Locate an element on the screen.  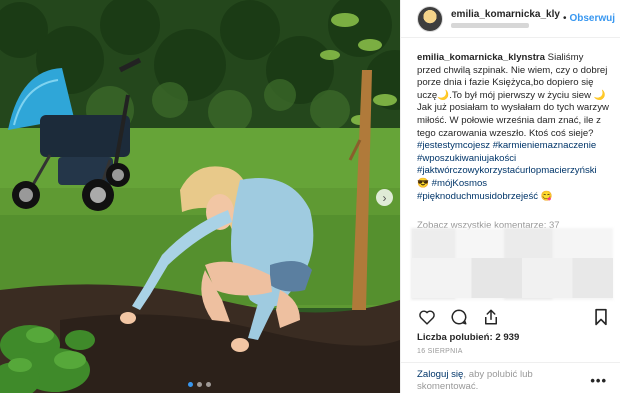
hashtag: #jestestymcojesz is located at coordinates (453, 145).